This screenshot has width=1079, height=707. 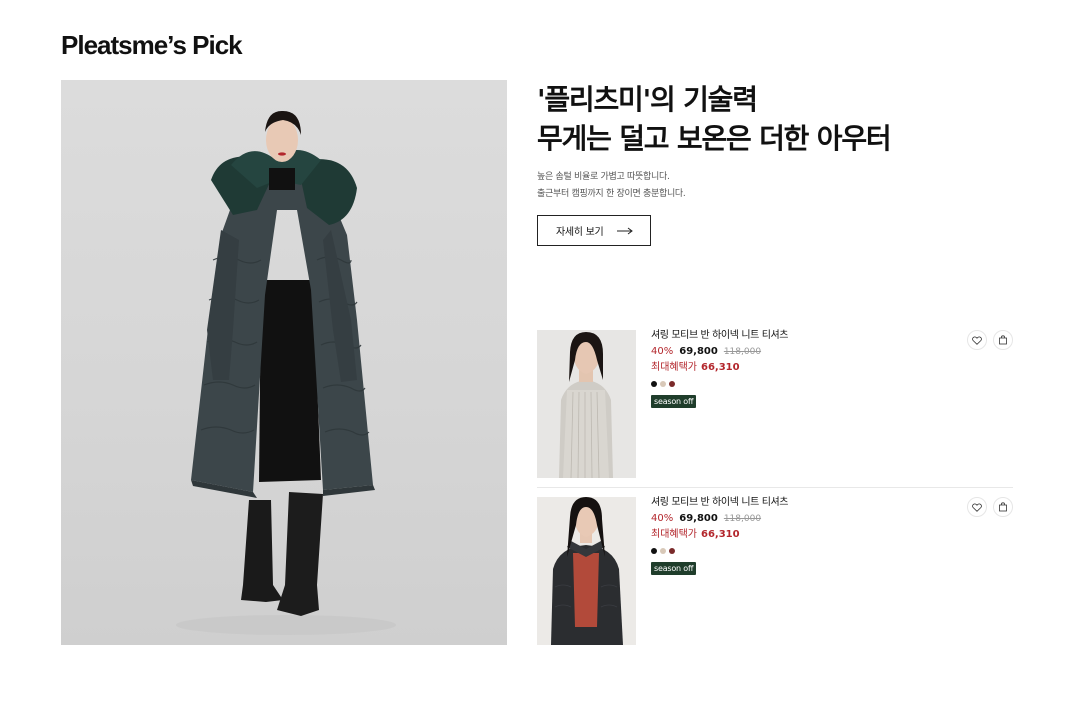 What do you see at coordinates (775, 487) in the screenshot?
I see `product-divider` at bounding box center [775, 487].